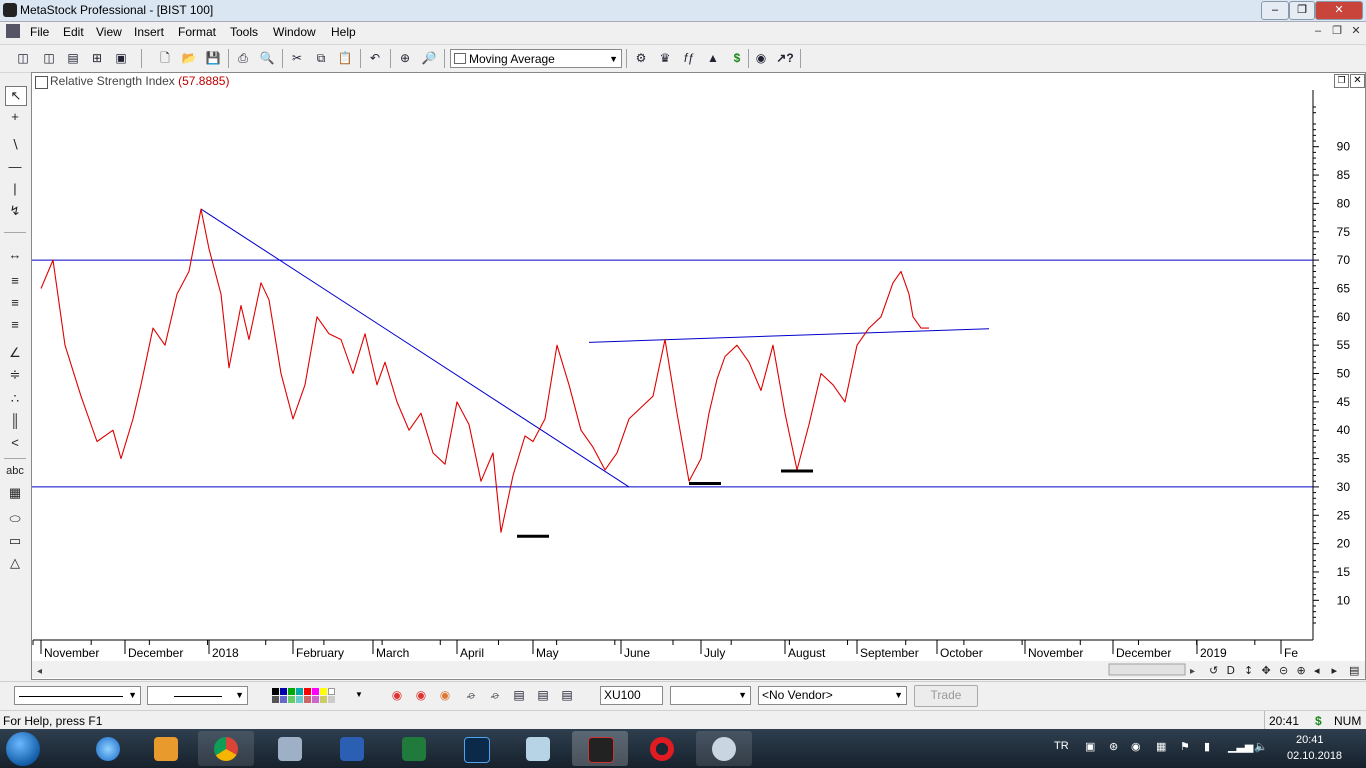  I want to click on pointer-icon: ↖, so click(16, 96).